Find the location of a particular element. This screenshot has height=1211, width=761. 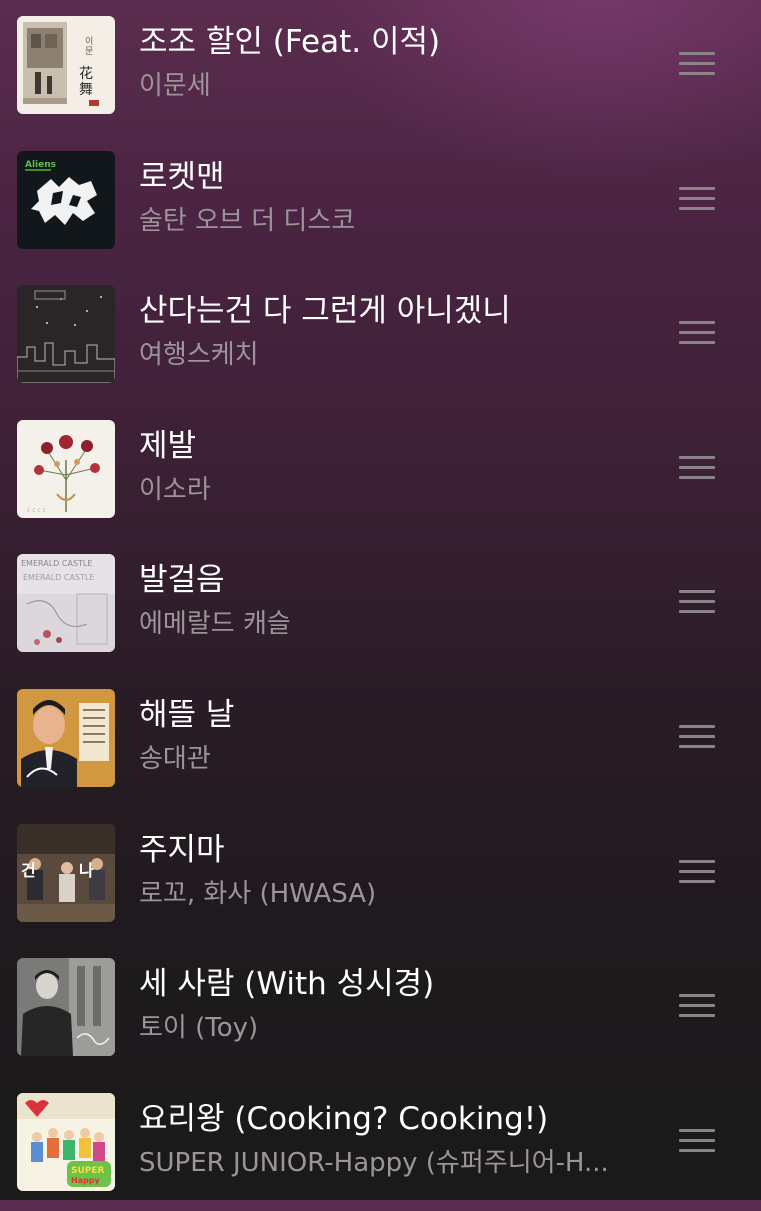

svg-text: 舞 is located at coordinates (86, 90).